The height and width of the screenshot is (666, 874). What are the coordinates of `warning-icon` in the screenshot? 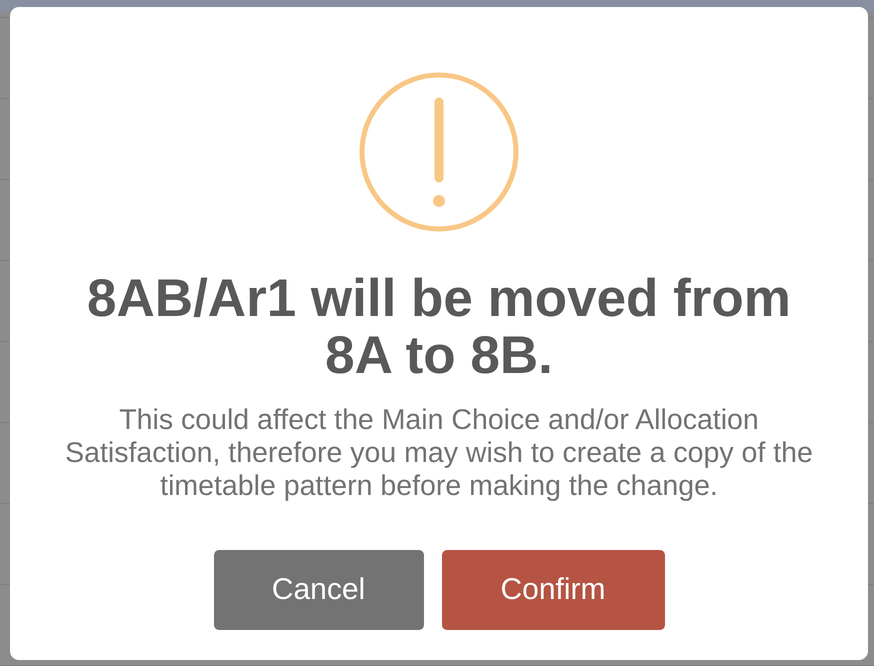 It's located at (439, 152).